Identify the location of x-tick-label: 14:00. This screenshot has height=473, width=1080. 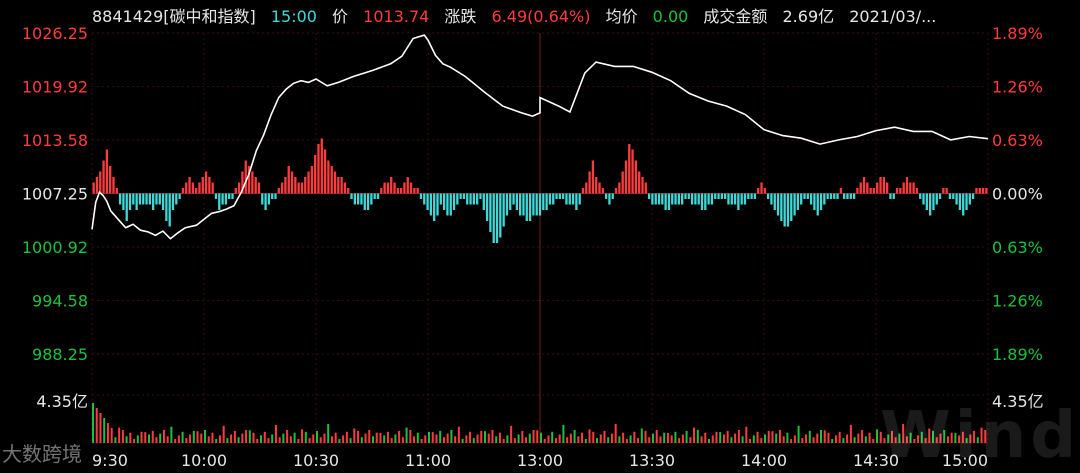
(764, 460).